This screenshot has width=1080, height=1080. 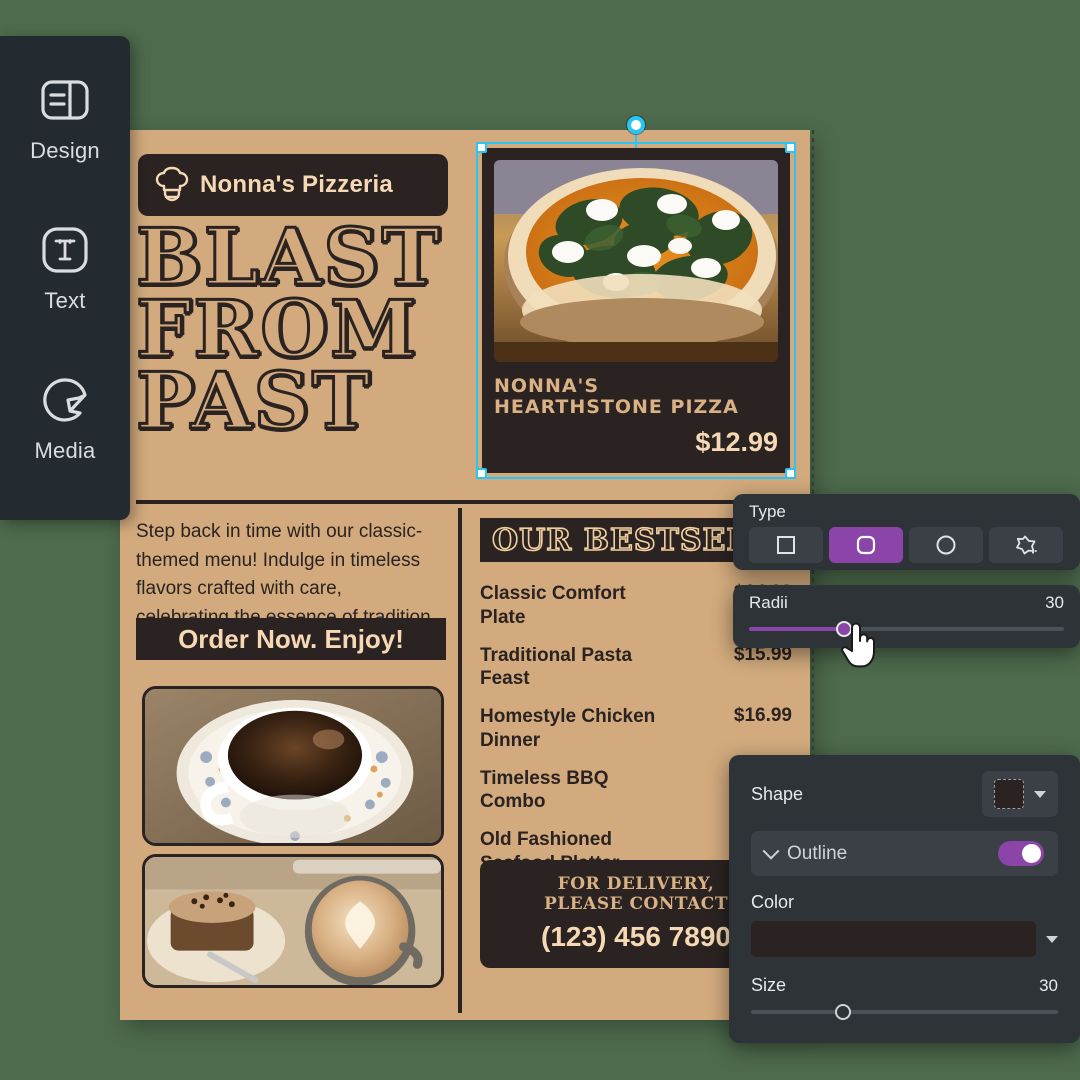 I want to click on resize-handle-top-right, so click(x=790, y=147).